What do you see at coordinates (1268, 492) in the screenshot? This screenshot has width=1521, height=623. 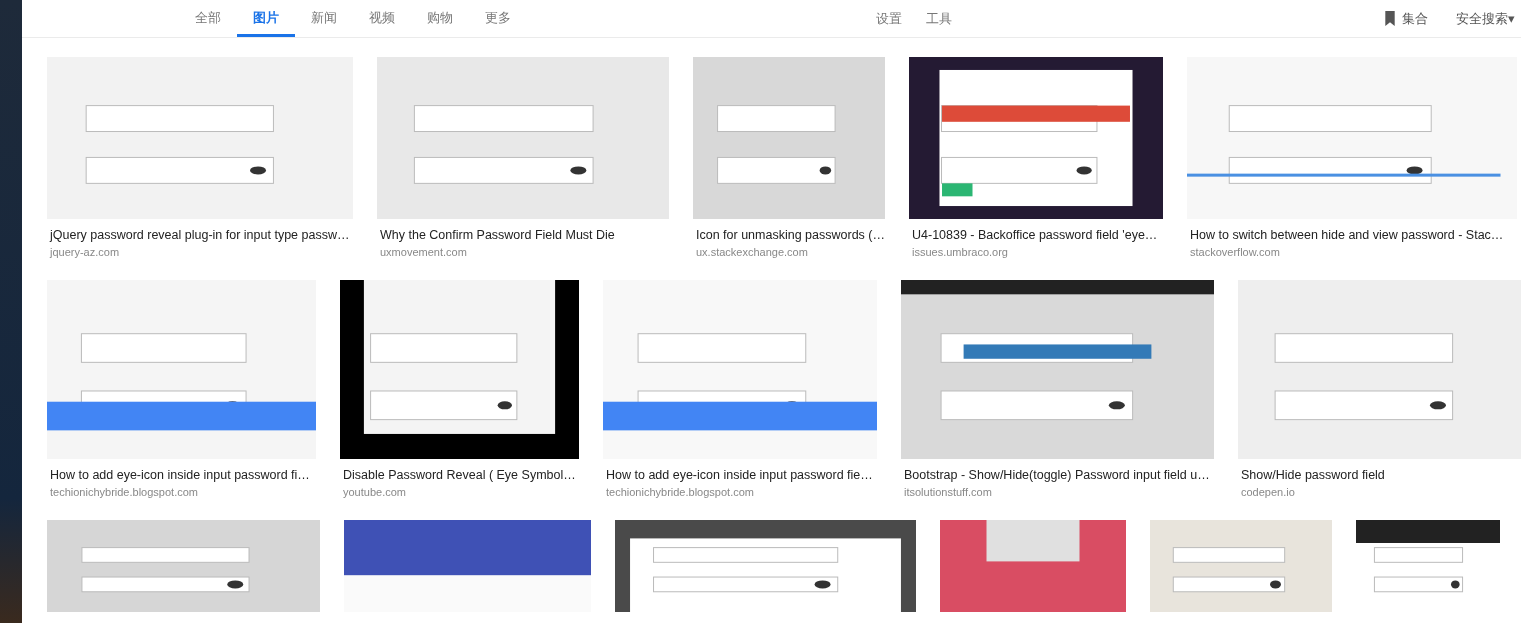 I see `result-source: codepen.io` at bounding box center [1268, 492].